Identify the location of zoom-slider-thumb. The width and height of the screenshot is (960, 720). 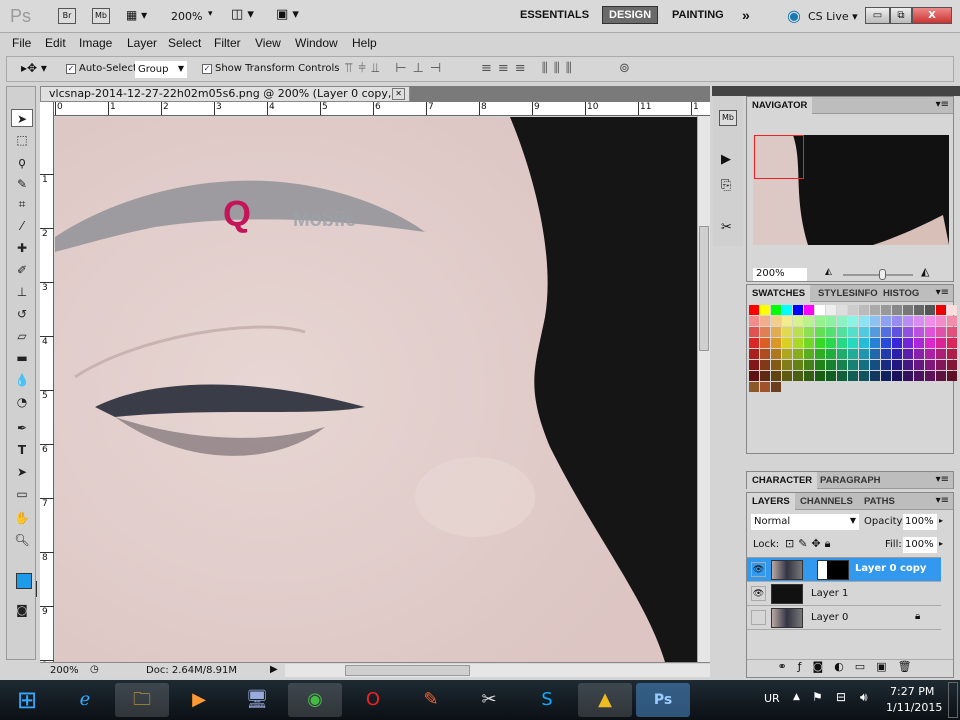
(882, 274).